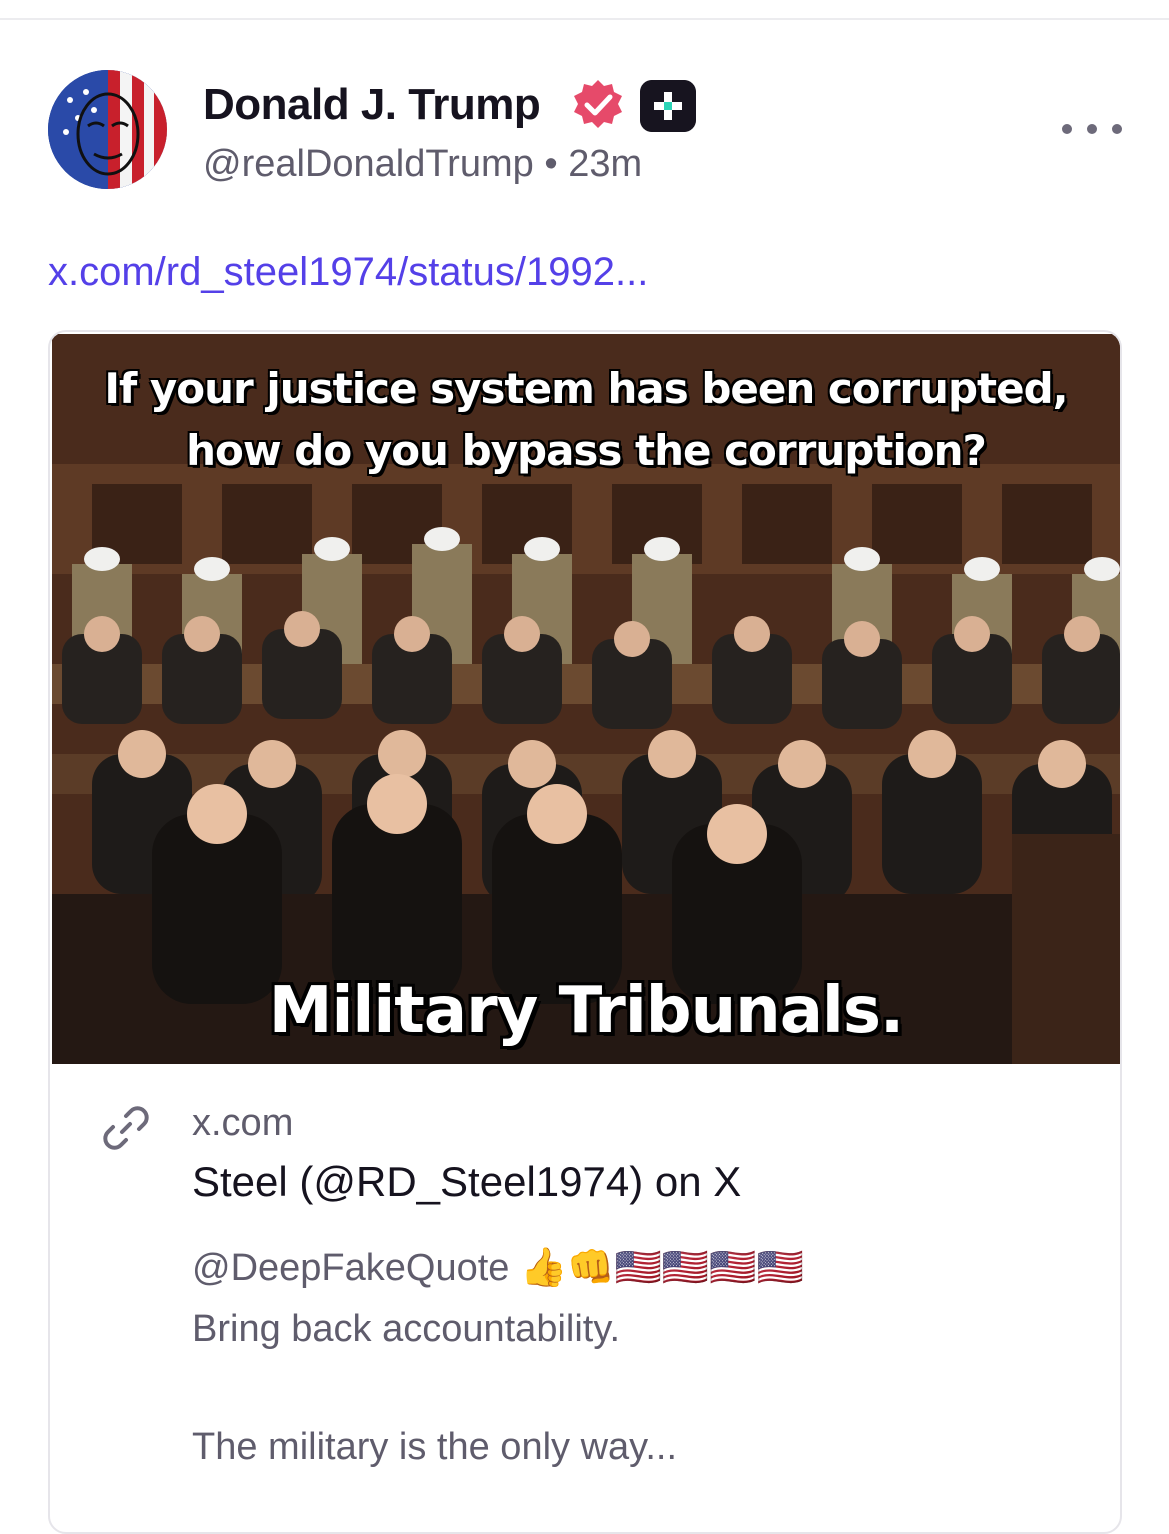 The height and width of the screenshot is (1534, 1169). Describe the element at coordinates (605, 164) in the screenshot. I see `post-time: 23m` at that location.